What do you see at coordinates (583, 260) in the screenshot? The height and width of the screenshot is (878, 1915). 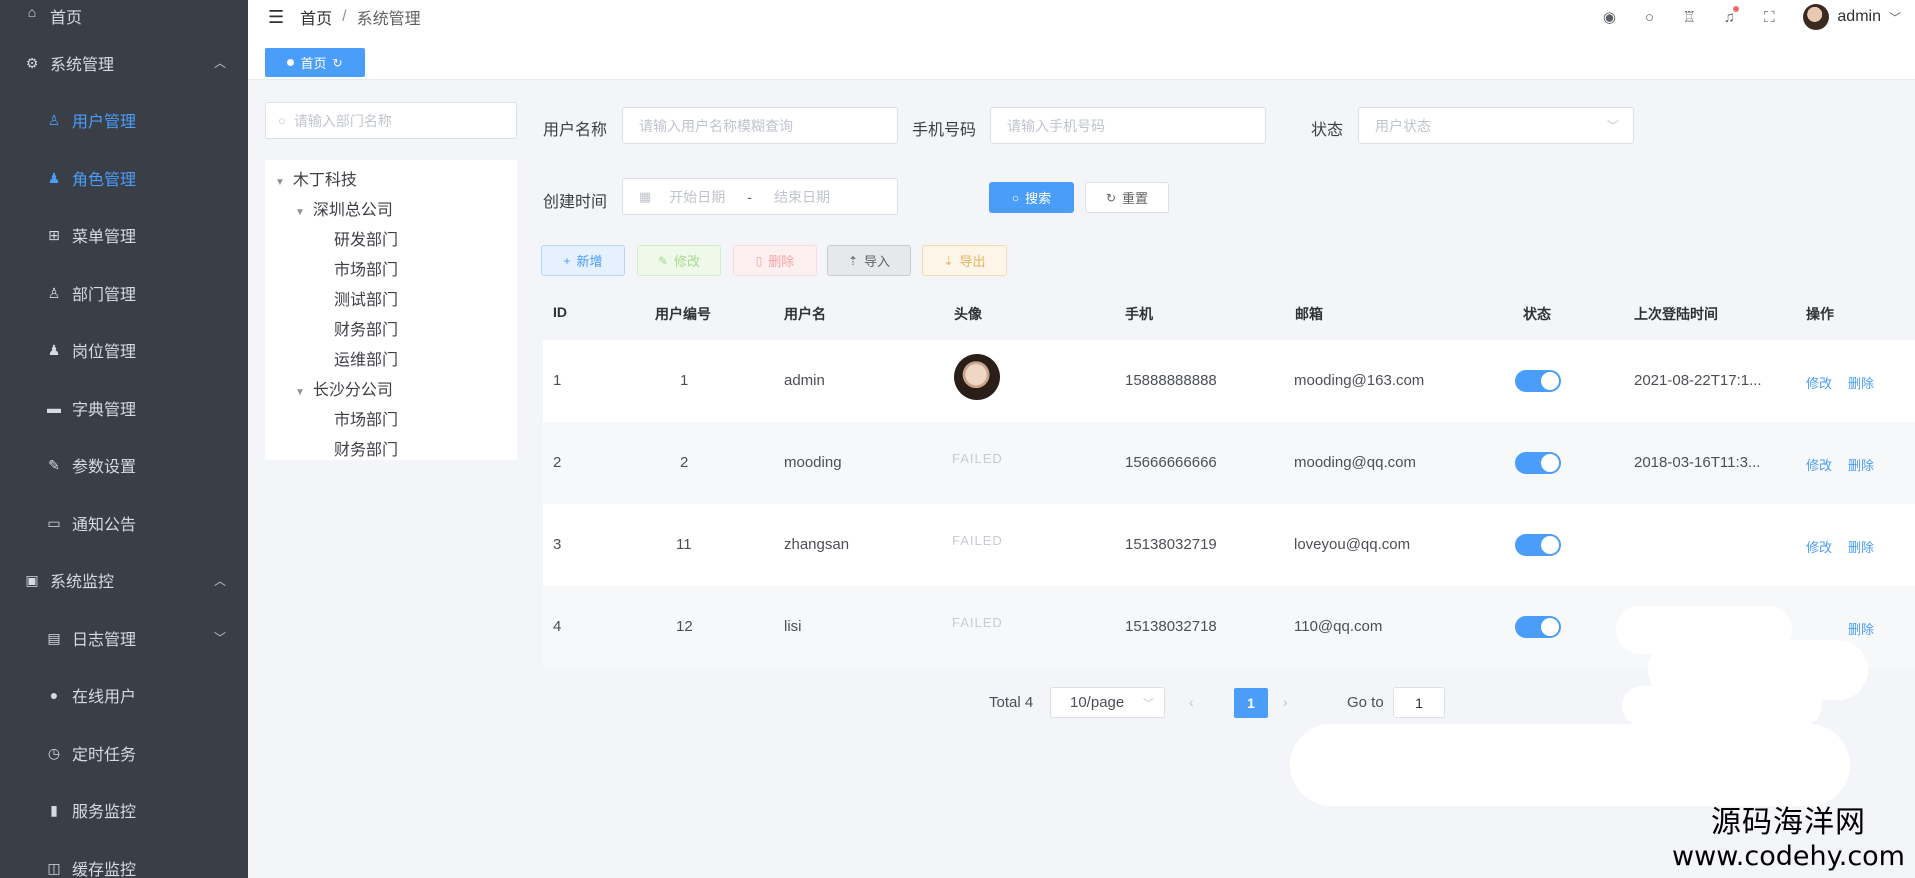 I see `add-button: + 新增` at bounding box center [583, 260].